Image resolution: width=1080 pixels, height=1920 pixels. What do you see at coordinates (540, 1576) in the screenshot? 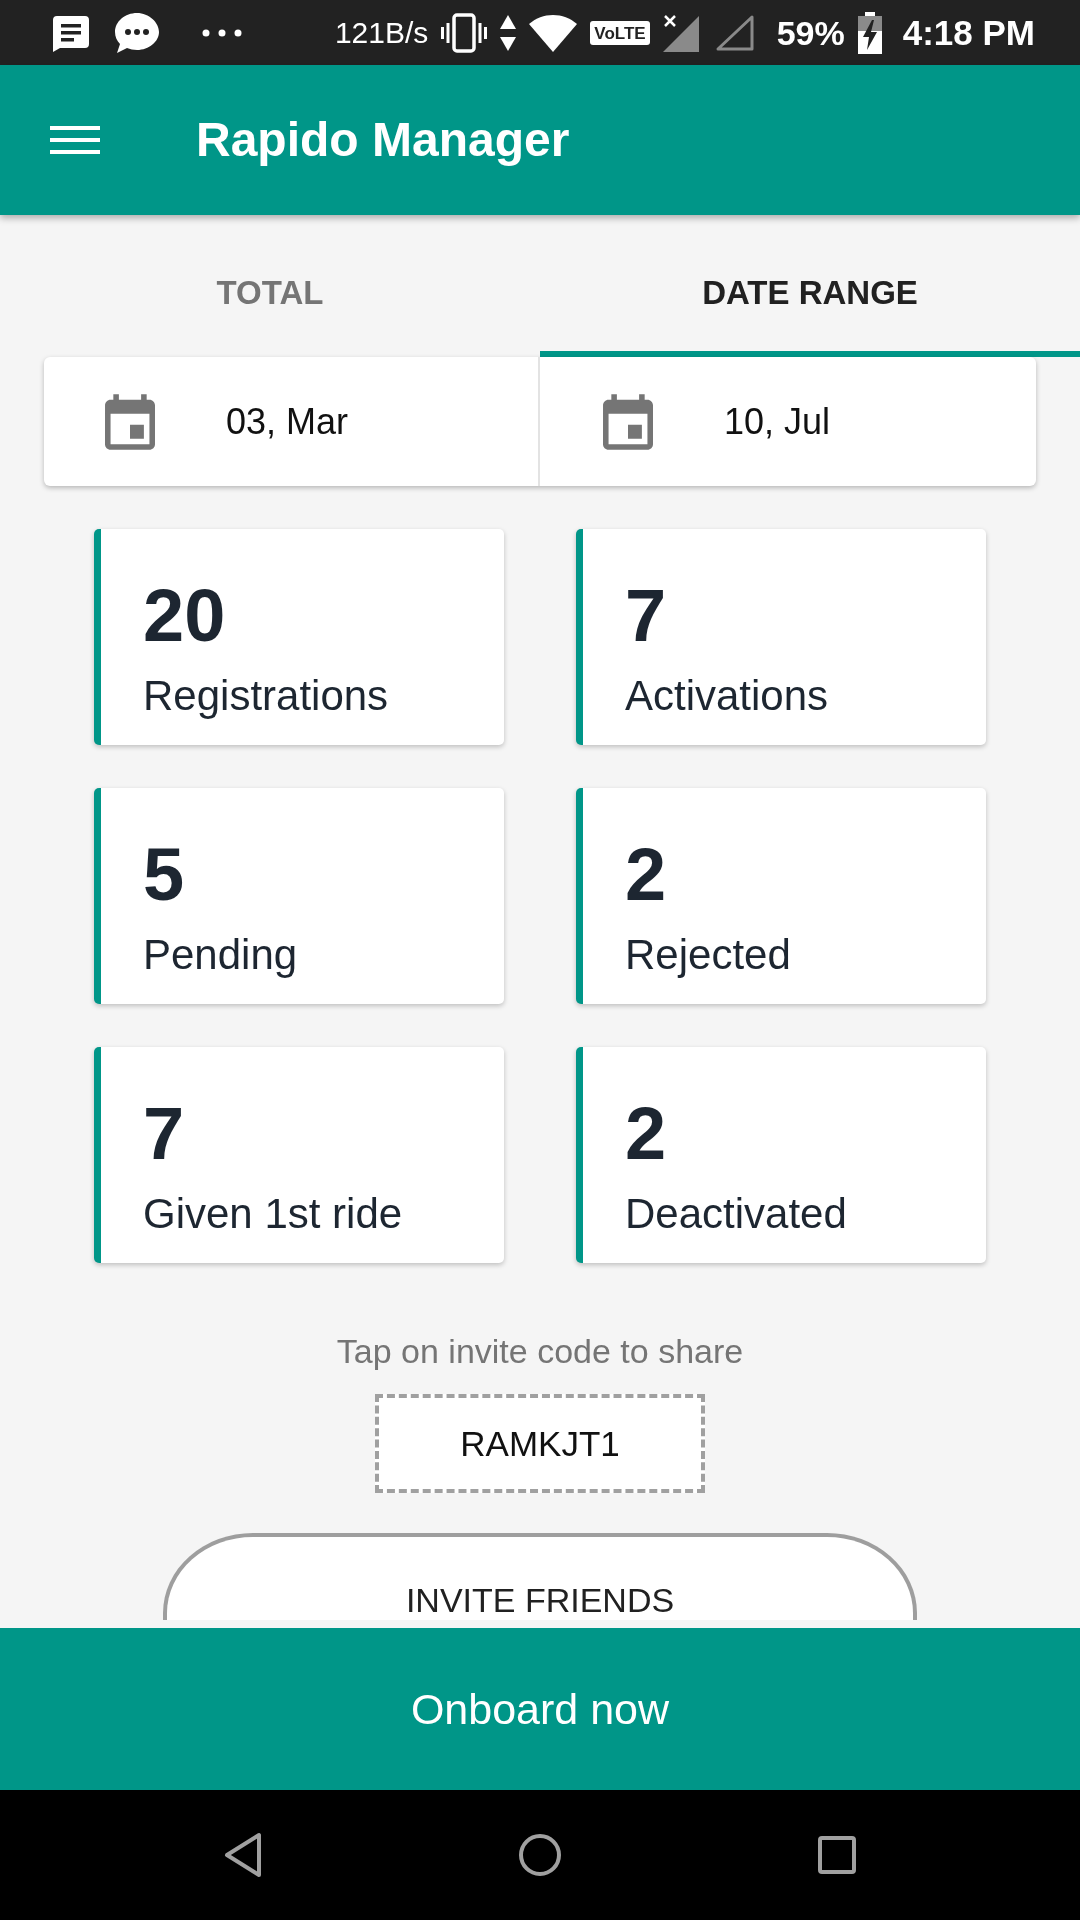
I see `invite-friends-button: INVITE FRIENDS` at bounding box center [540, 1576].